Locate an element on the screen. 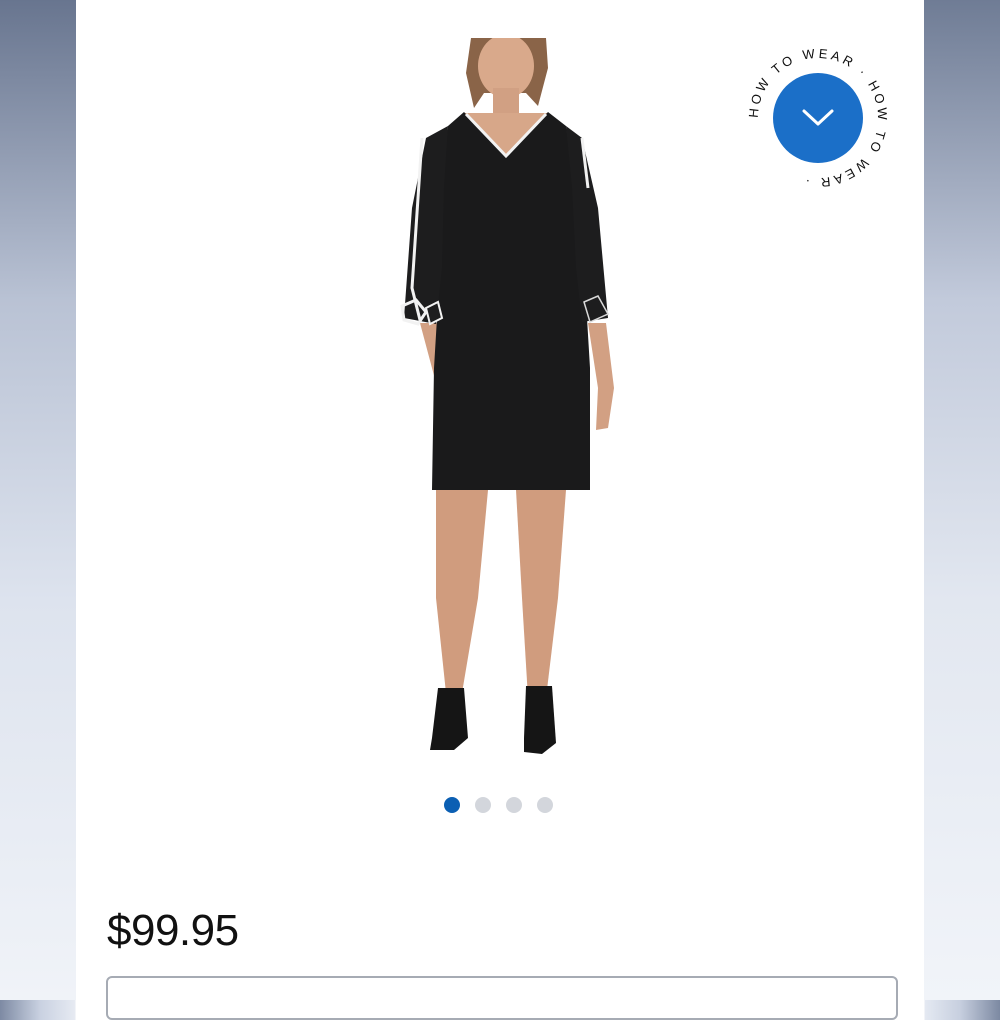 The height and width of the screenshot is (1020, 1000). chevron-down-icon is located at coordinates (818, 117).